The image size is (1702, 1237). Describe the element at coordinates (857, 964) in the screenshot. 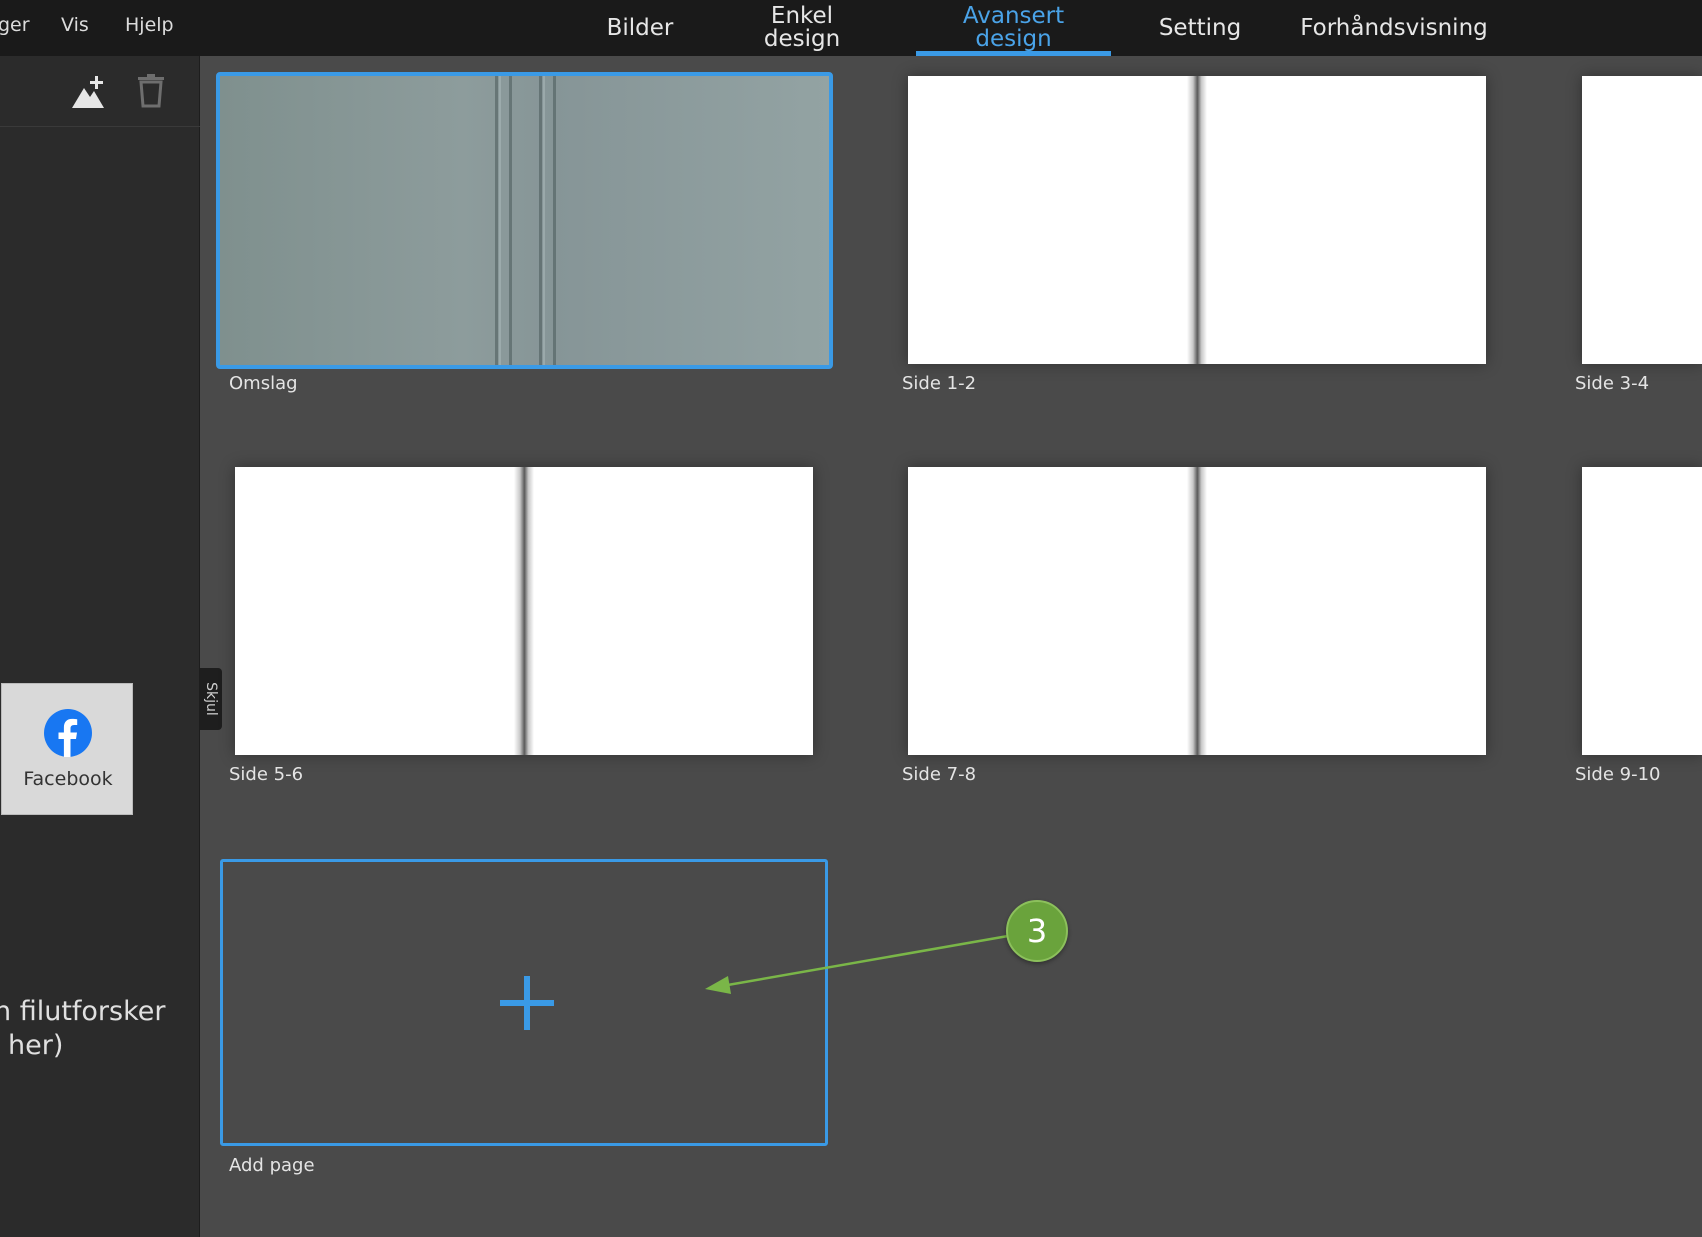

I see `annotation-arrow` at that location.